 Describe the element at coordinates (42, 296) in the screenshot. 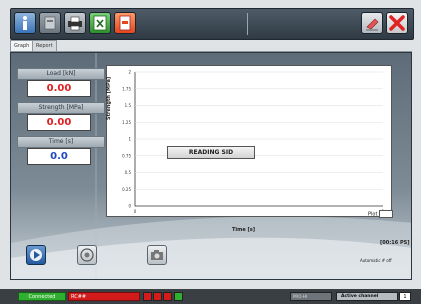

I see `connection-status: Connected` at that location.